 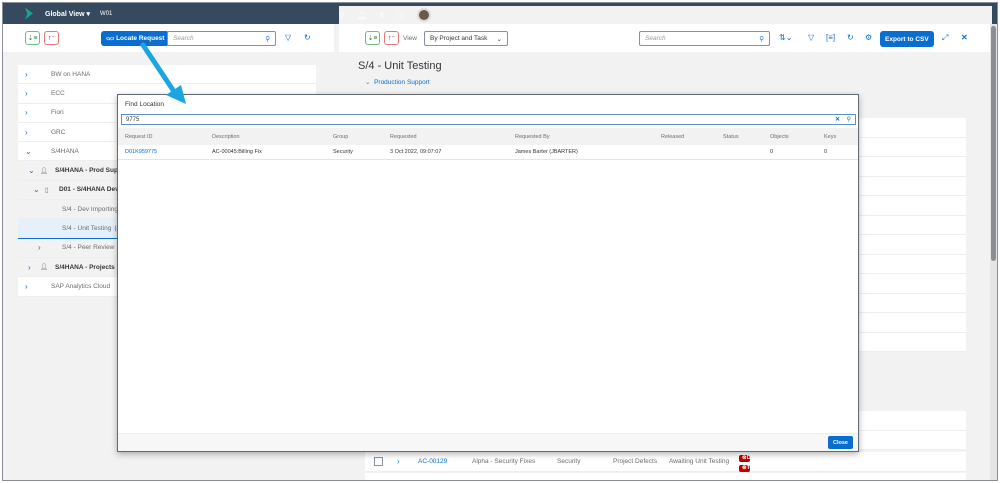 I want to click on group-icon: [≡], so click(x=830, y=37).